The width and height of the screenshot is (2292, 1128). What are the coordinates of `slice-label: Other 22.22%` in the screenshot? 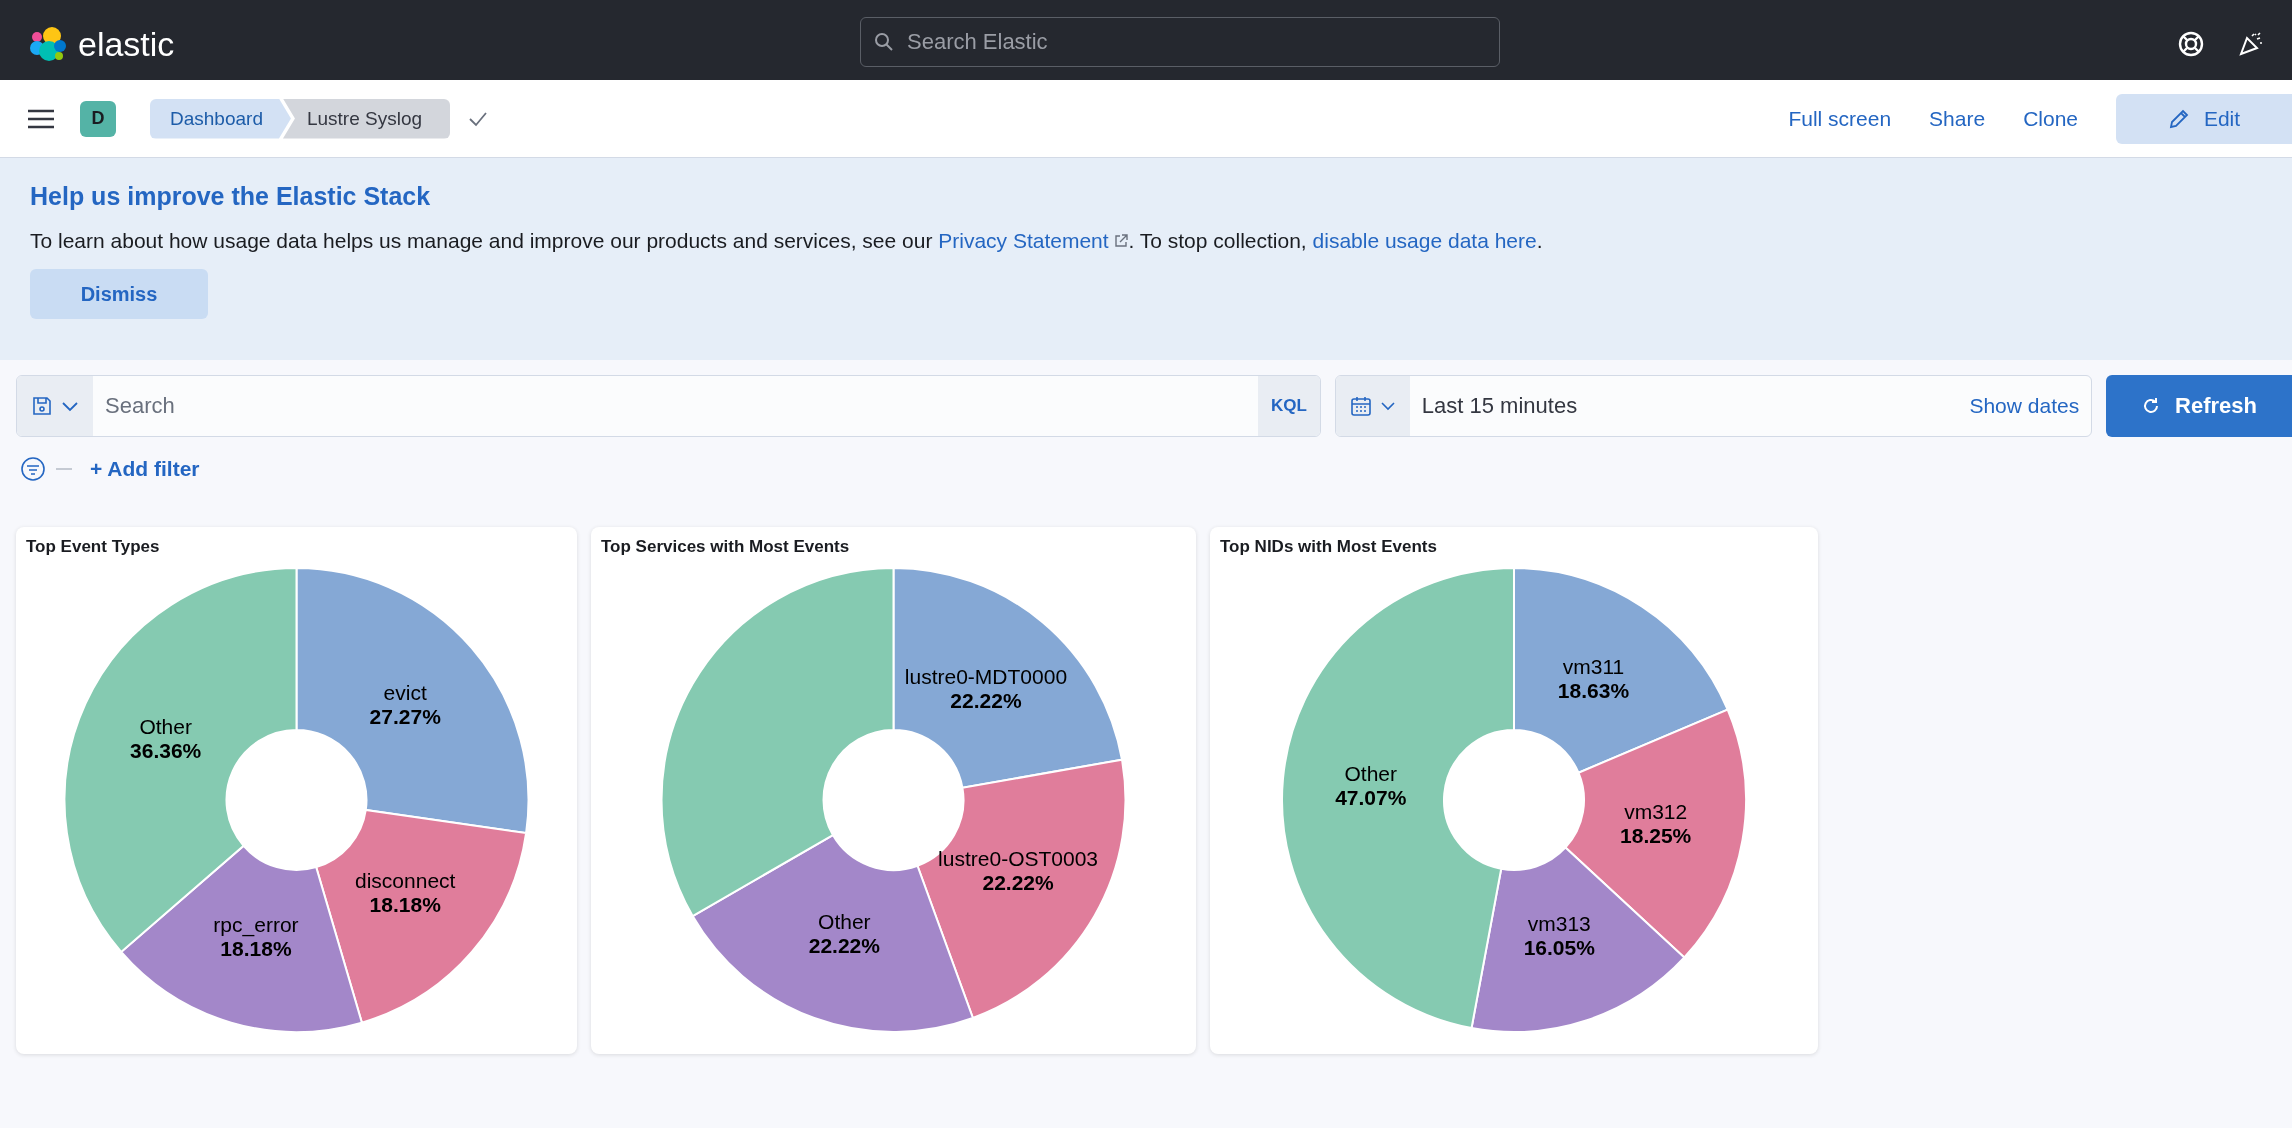 It's located at (844, 934).